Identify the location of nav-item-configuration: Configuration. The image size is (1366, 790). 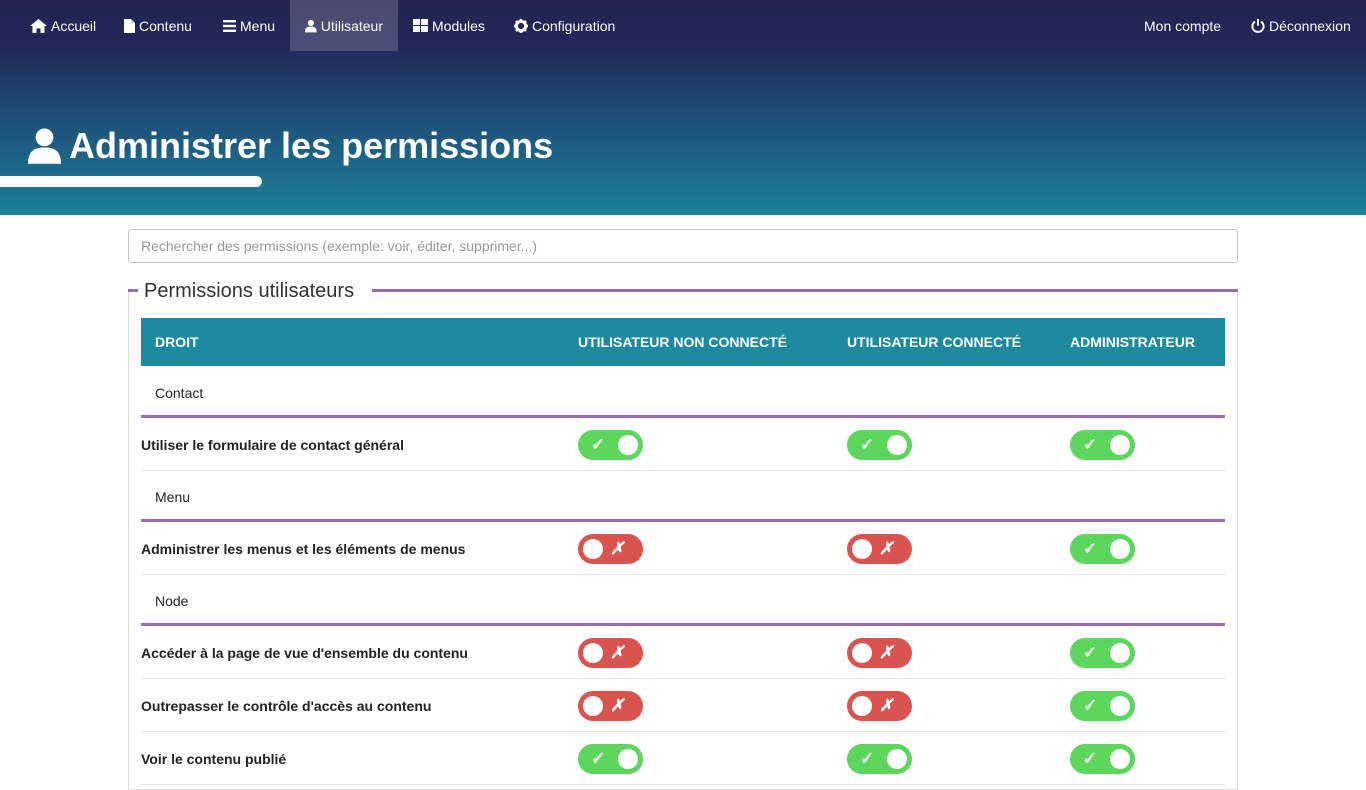
(564, 25).